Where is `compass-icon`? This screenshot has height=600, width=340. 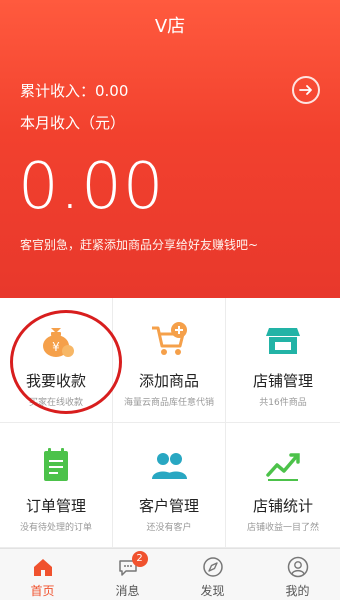
compass-icon is located at coordinates (213, 567).